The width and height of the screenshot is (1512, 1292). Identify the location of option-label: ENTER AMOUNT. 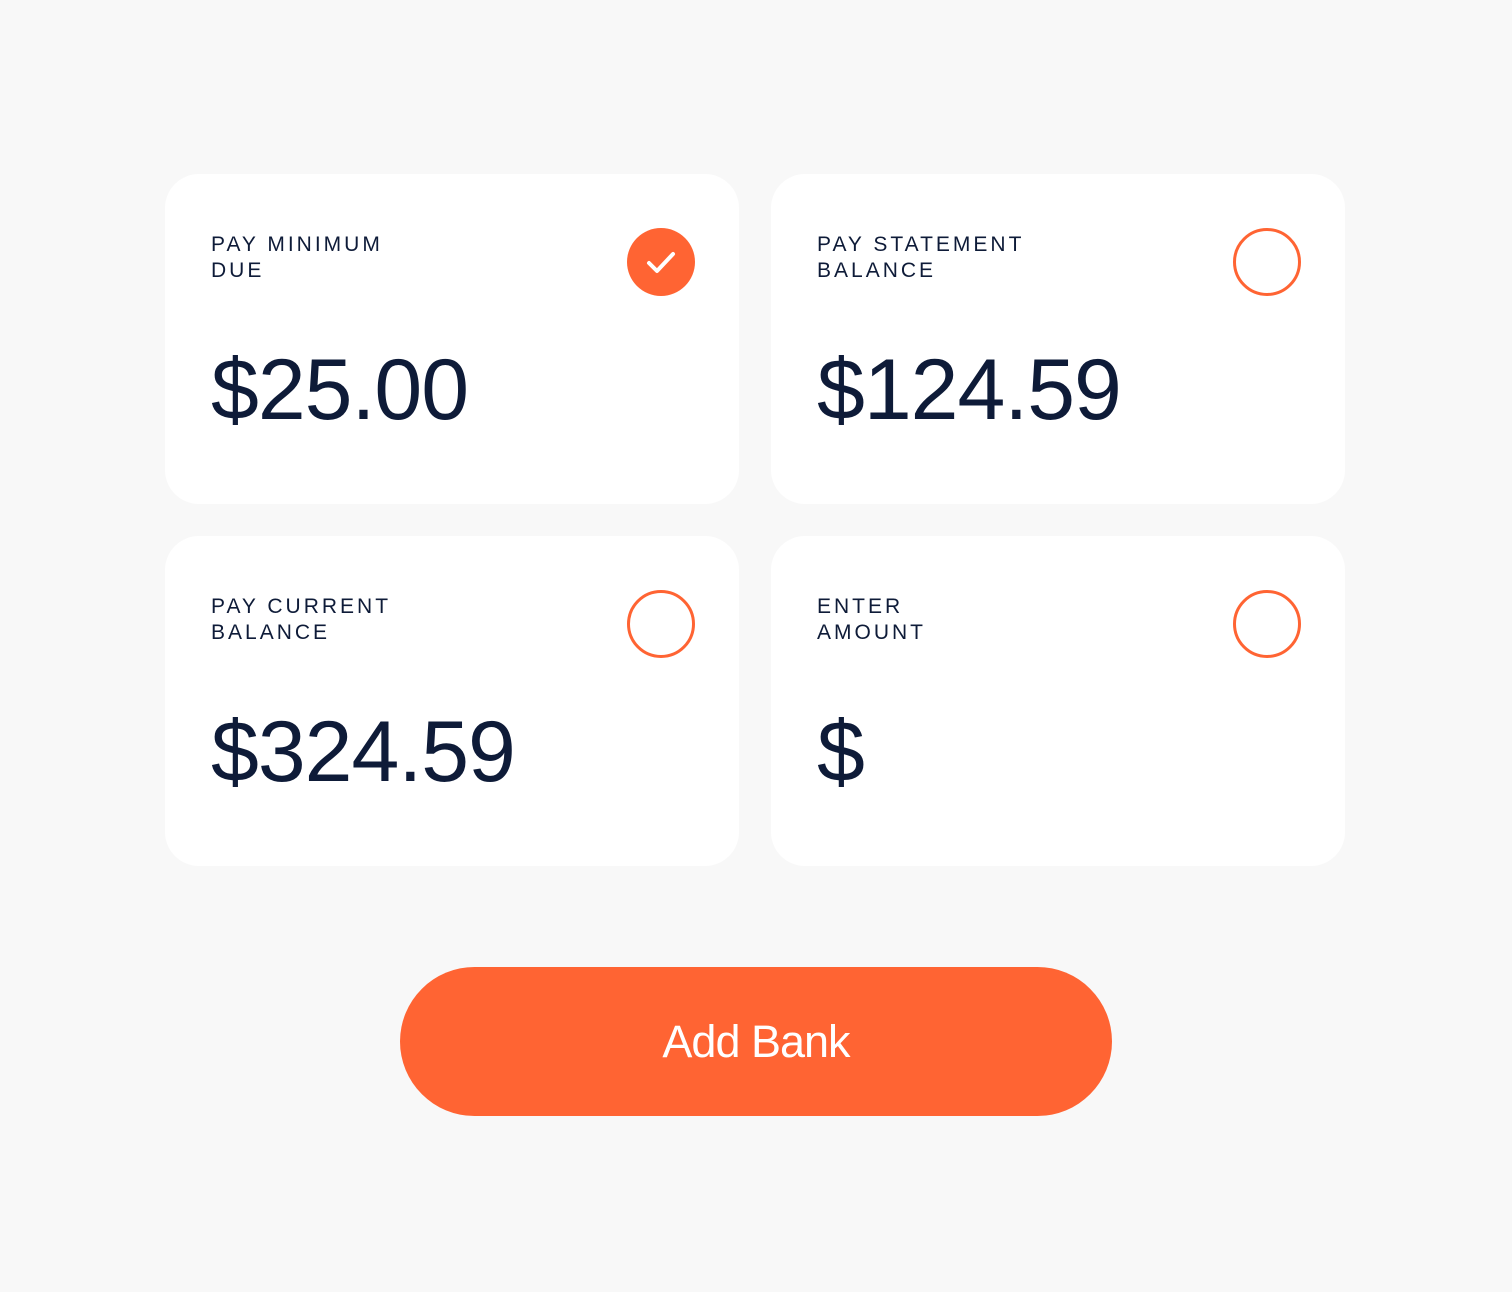
(871, 620).